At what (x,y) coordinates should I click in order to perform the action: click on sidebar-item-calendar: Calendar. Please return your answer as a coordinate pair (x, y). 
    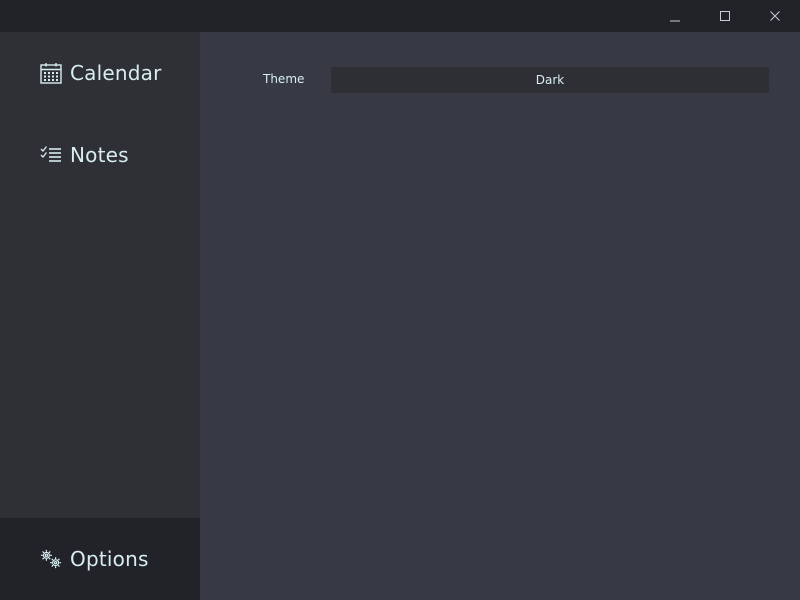
    Looking at the image, I should click on (100, 73).